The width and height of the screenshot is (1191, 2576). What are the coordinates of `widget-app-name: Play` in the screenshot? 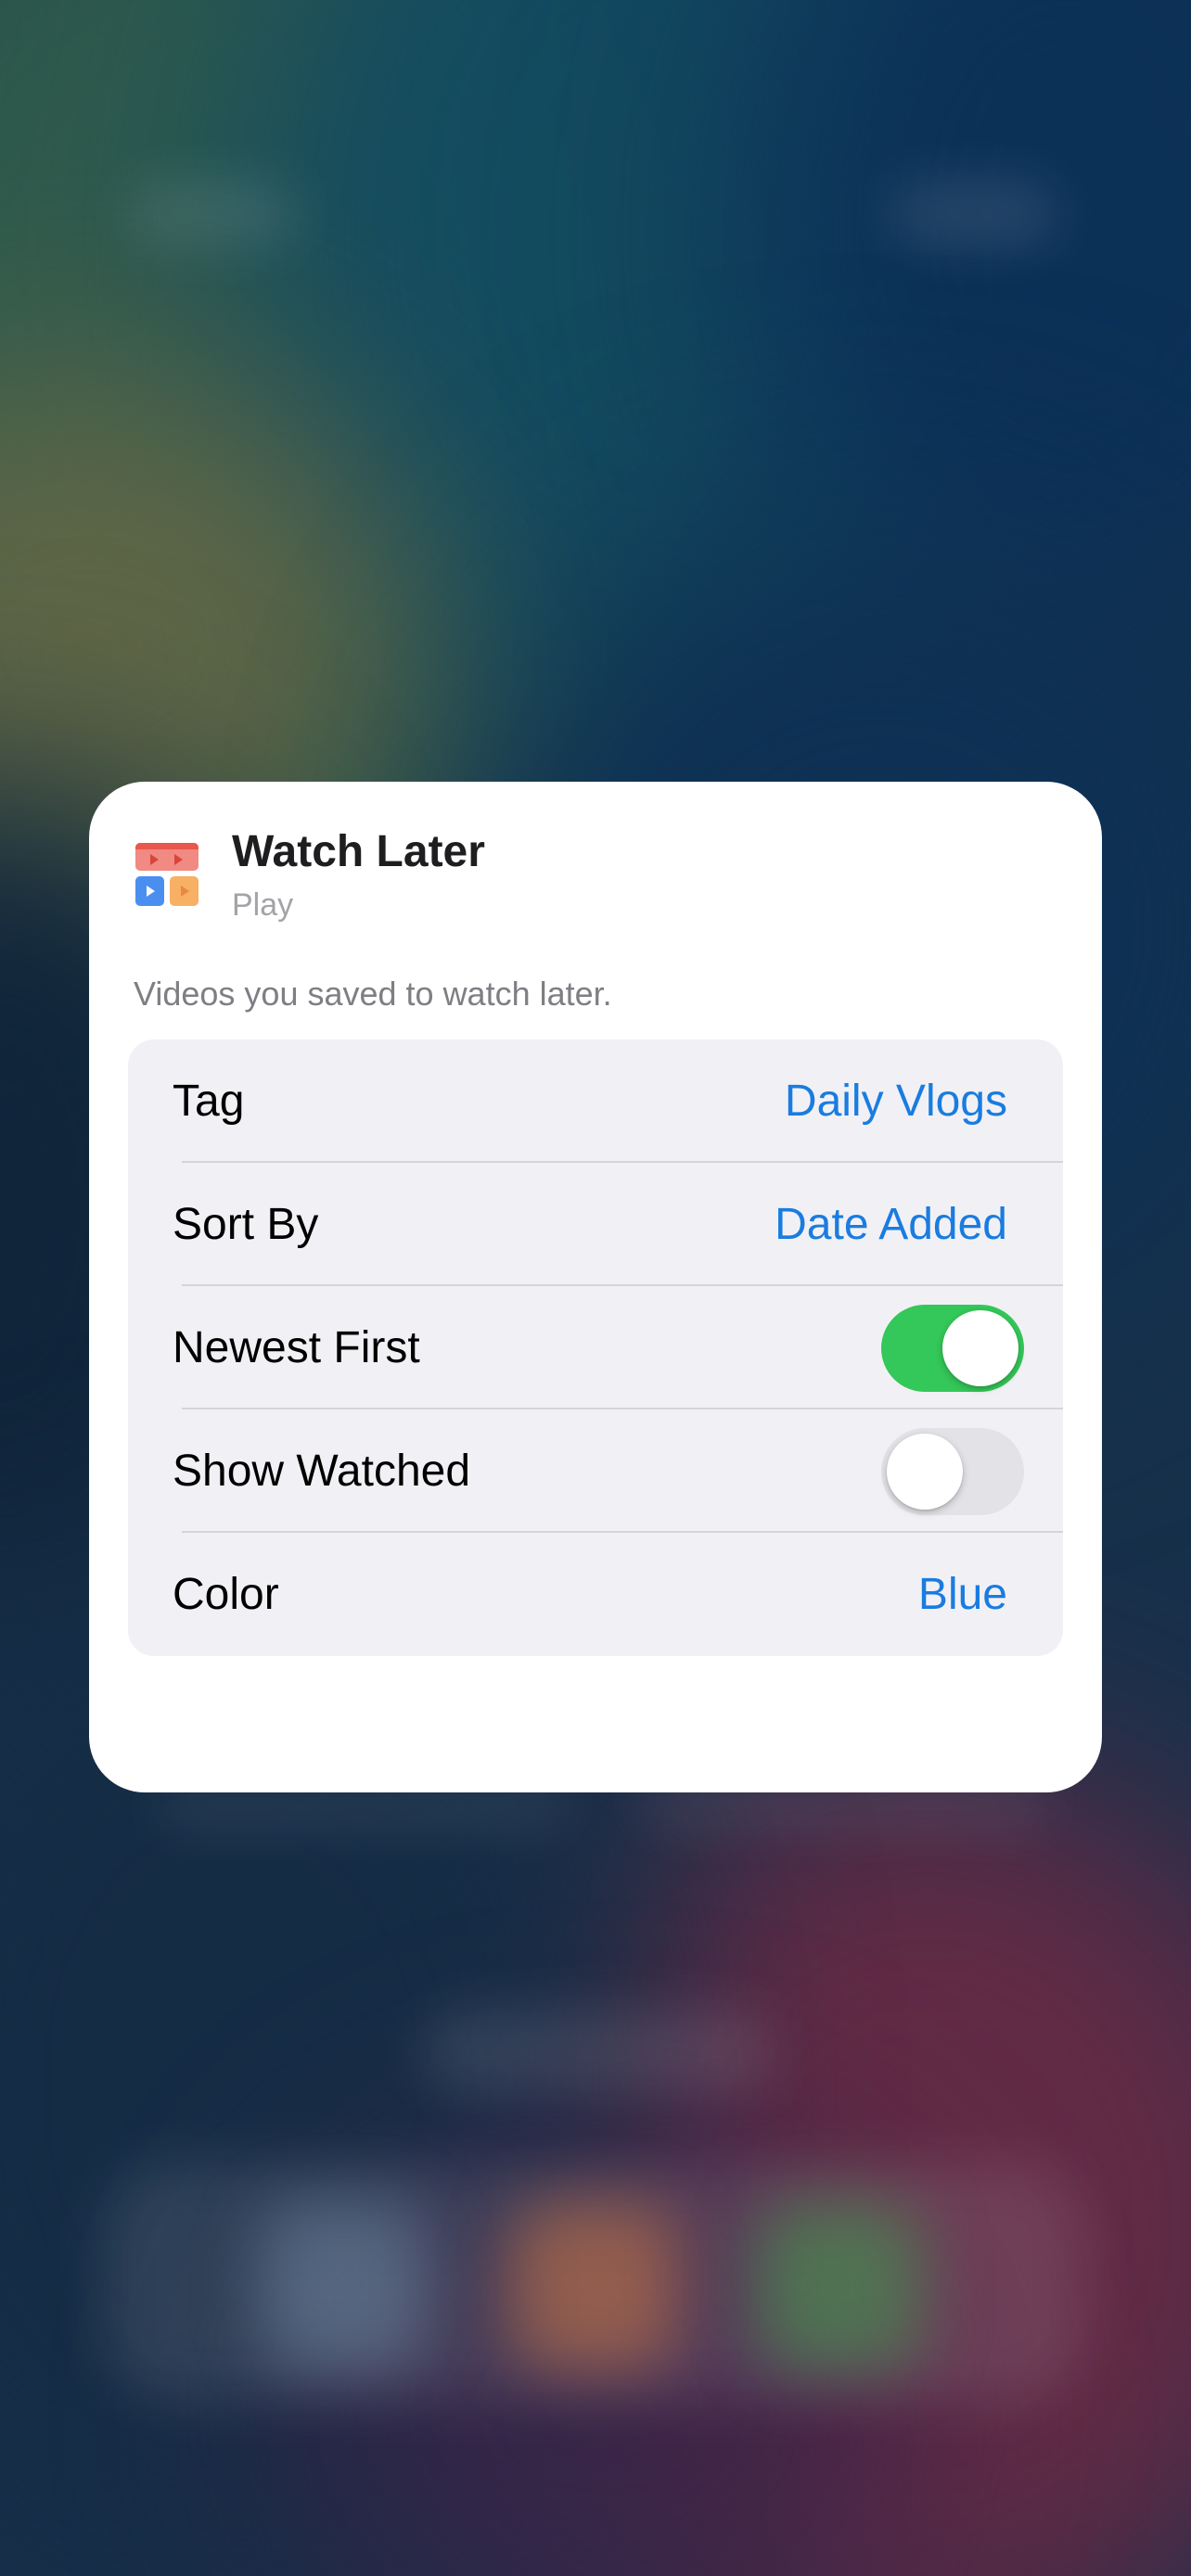 It's located at (263, 905).